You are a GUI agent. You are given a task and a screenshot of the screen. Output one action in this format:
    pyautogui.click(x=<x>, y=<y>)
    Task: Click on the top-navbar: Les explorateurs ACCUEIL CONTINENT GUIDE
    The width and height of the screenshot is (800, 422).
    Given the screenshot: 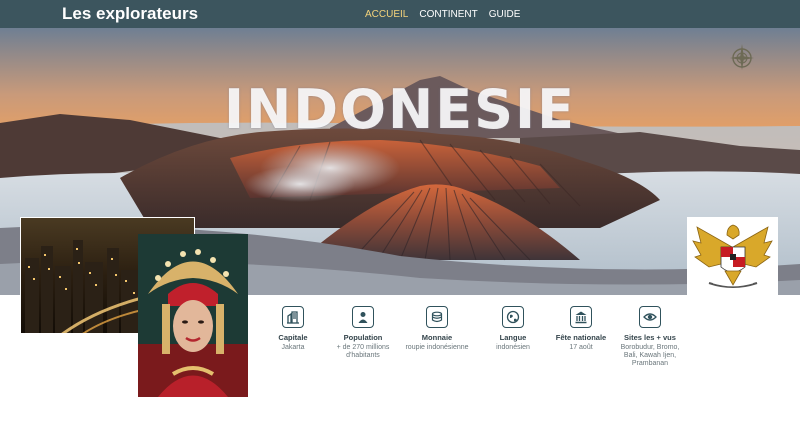 What is the action you would take?
    pyautogui.click(x=400, y=14)
    